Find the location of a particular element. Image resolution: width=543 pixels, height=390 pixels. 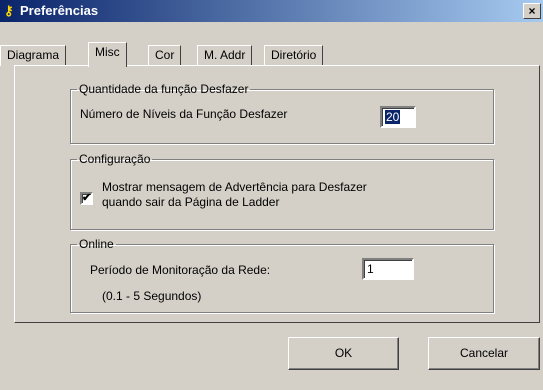

close-button: × is located at coordinates (532, 11).